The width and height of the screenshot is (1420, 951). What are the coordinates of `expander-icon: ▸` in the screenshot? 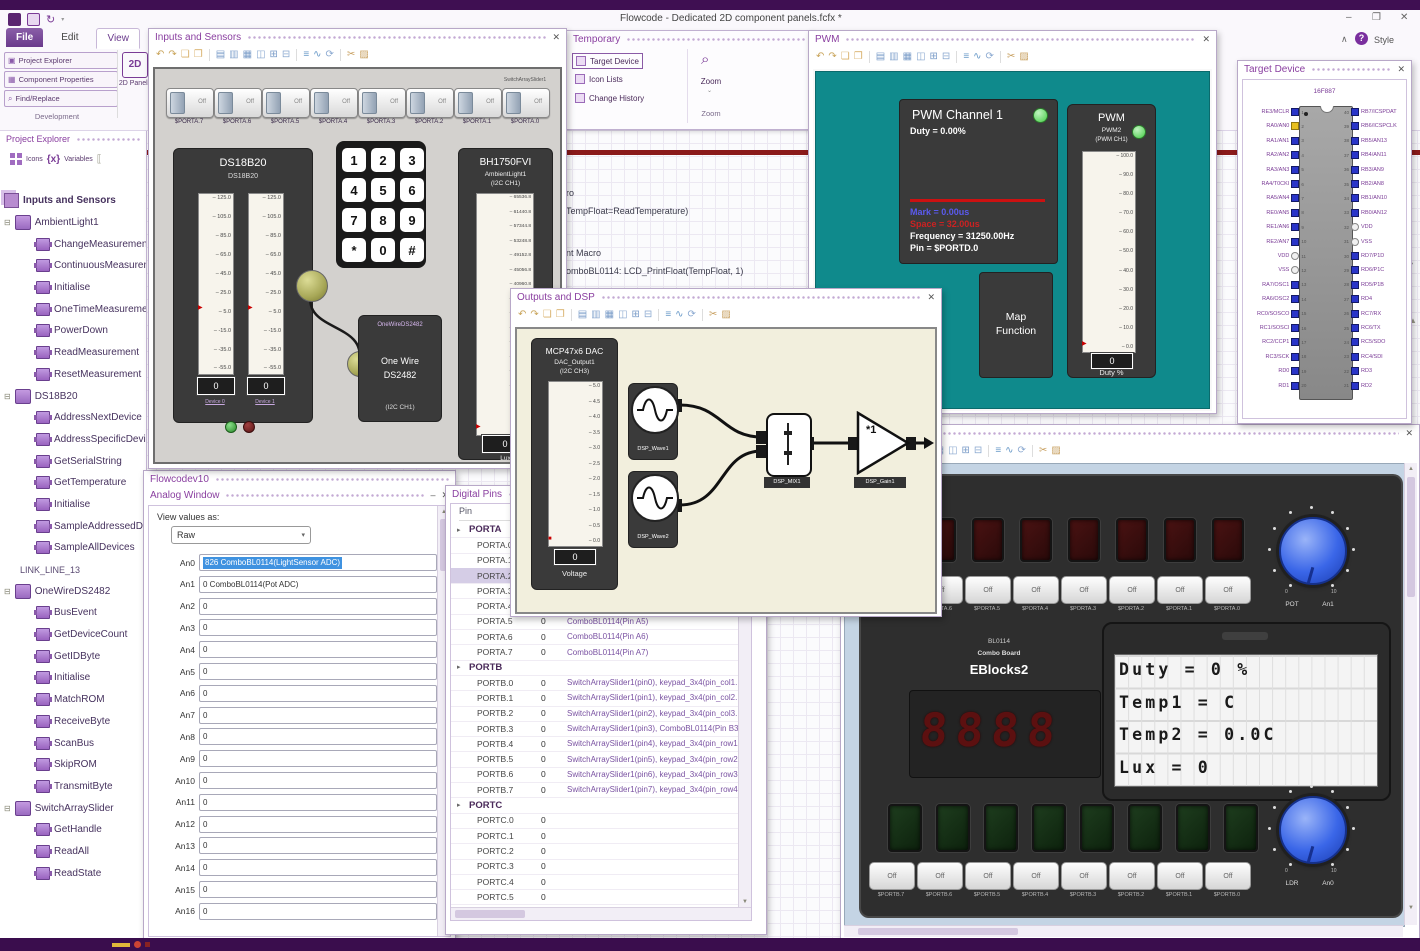 It's located at (460, 805).